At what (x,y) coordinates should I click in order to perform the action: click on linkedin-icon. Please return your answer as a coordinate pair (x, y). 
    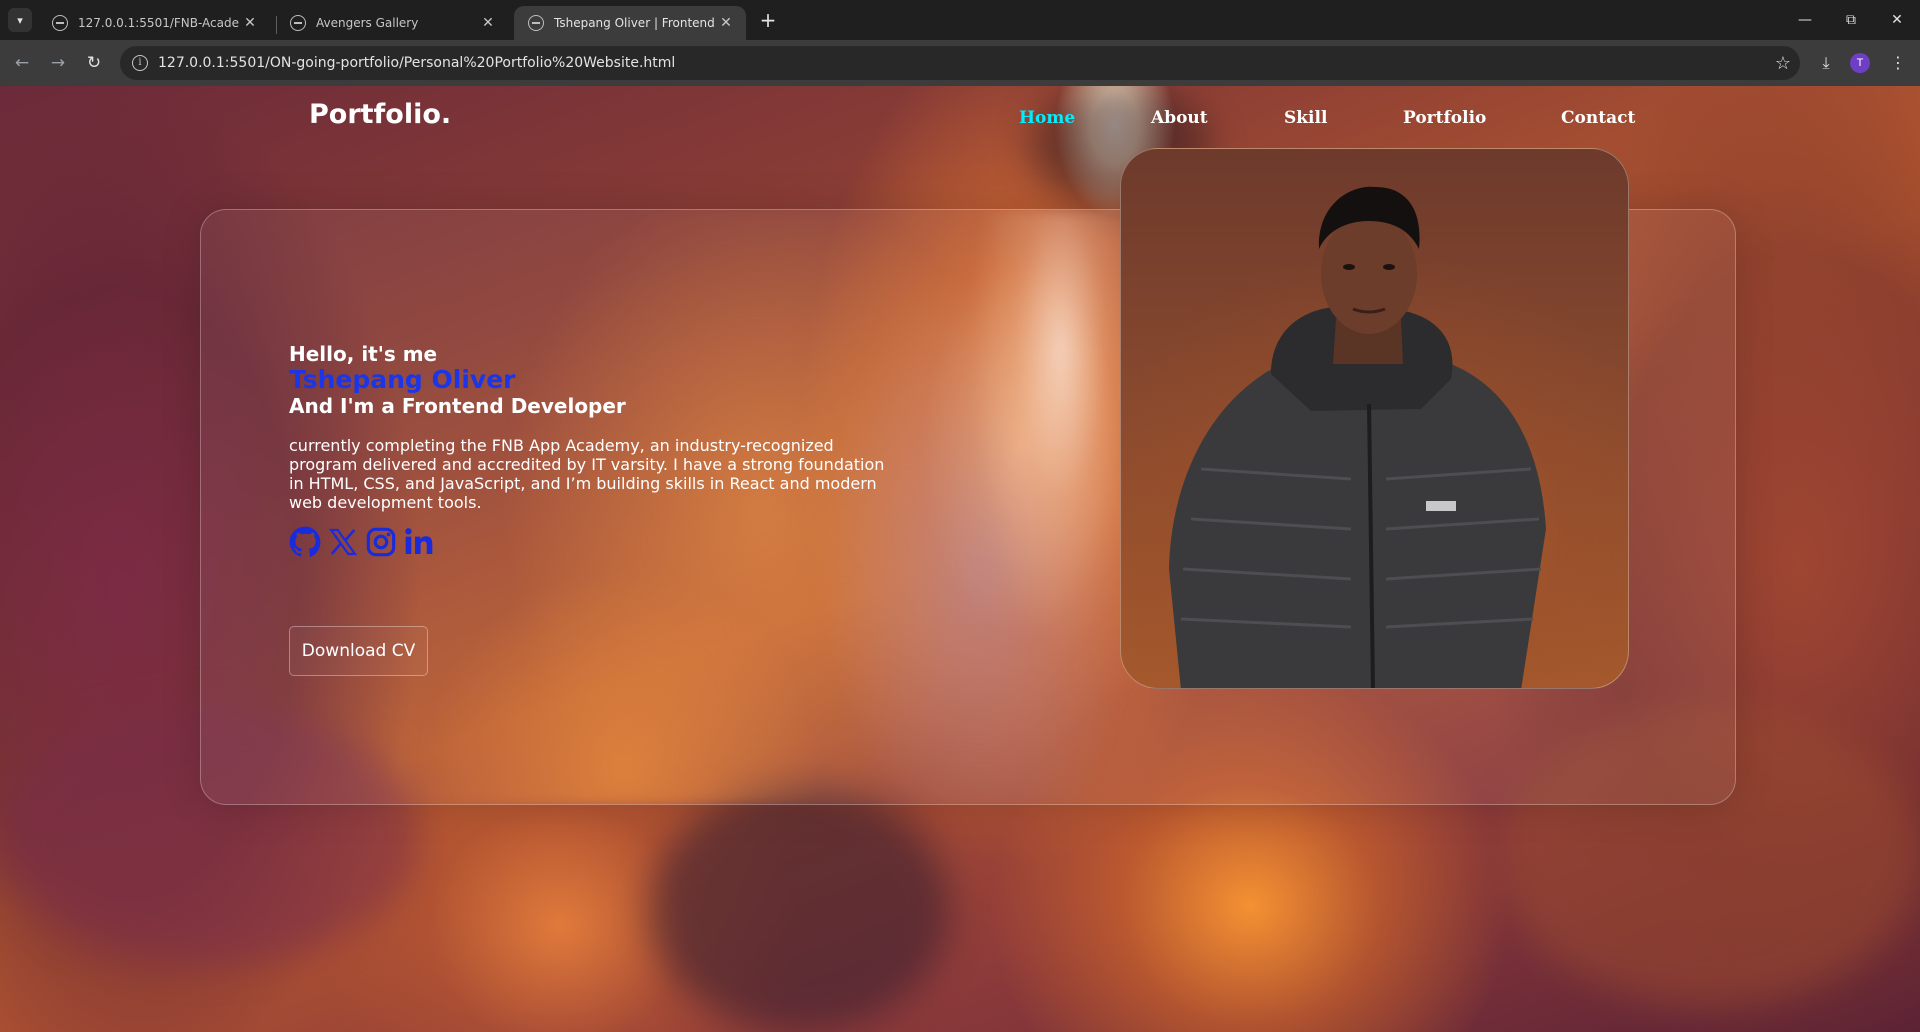
    Looking at the image, I should click on (419, 542).